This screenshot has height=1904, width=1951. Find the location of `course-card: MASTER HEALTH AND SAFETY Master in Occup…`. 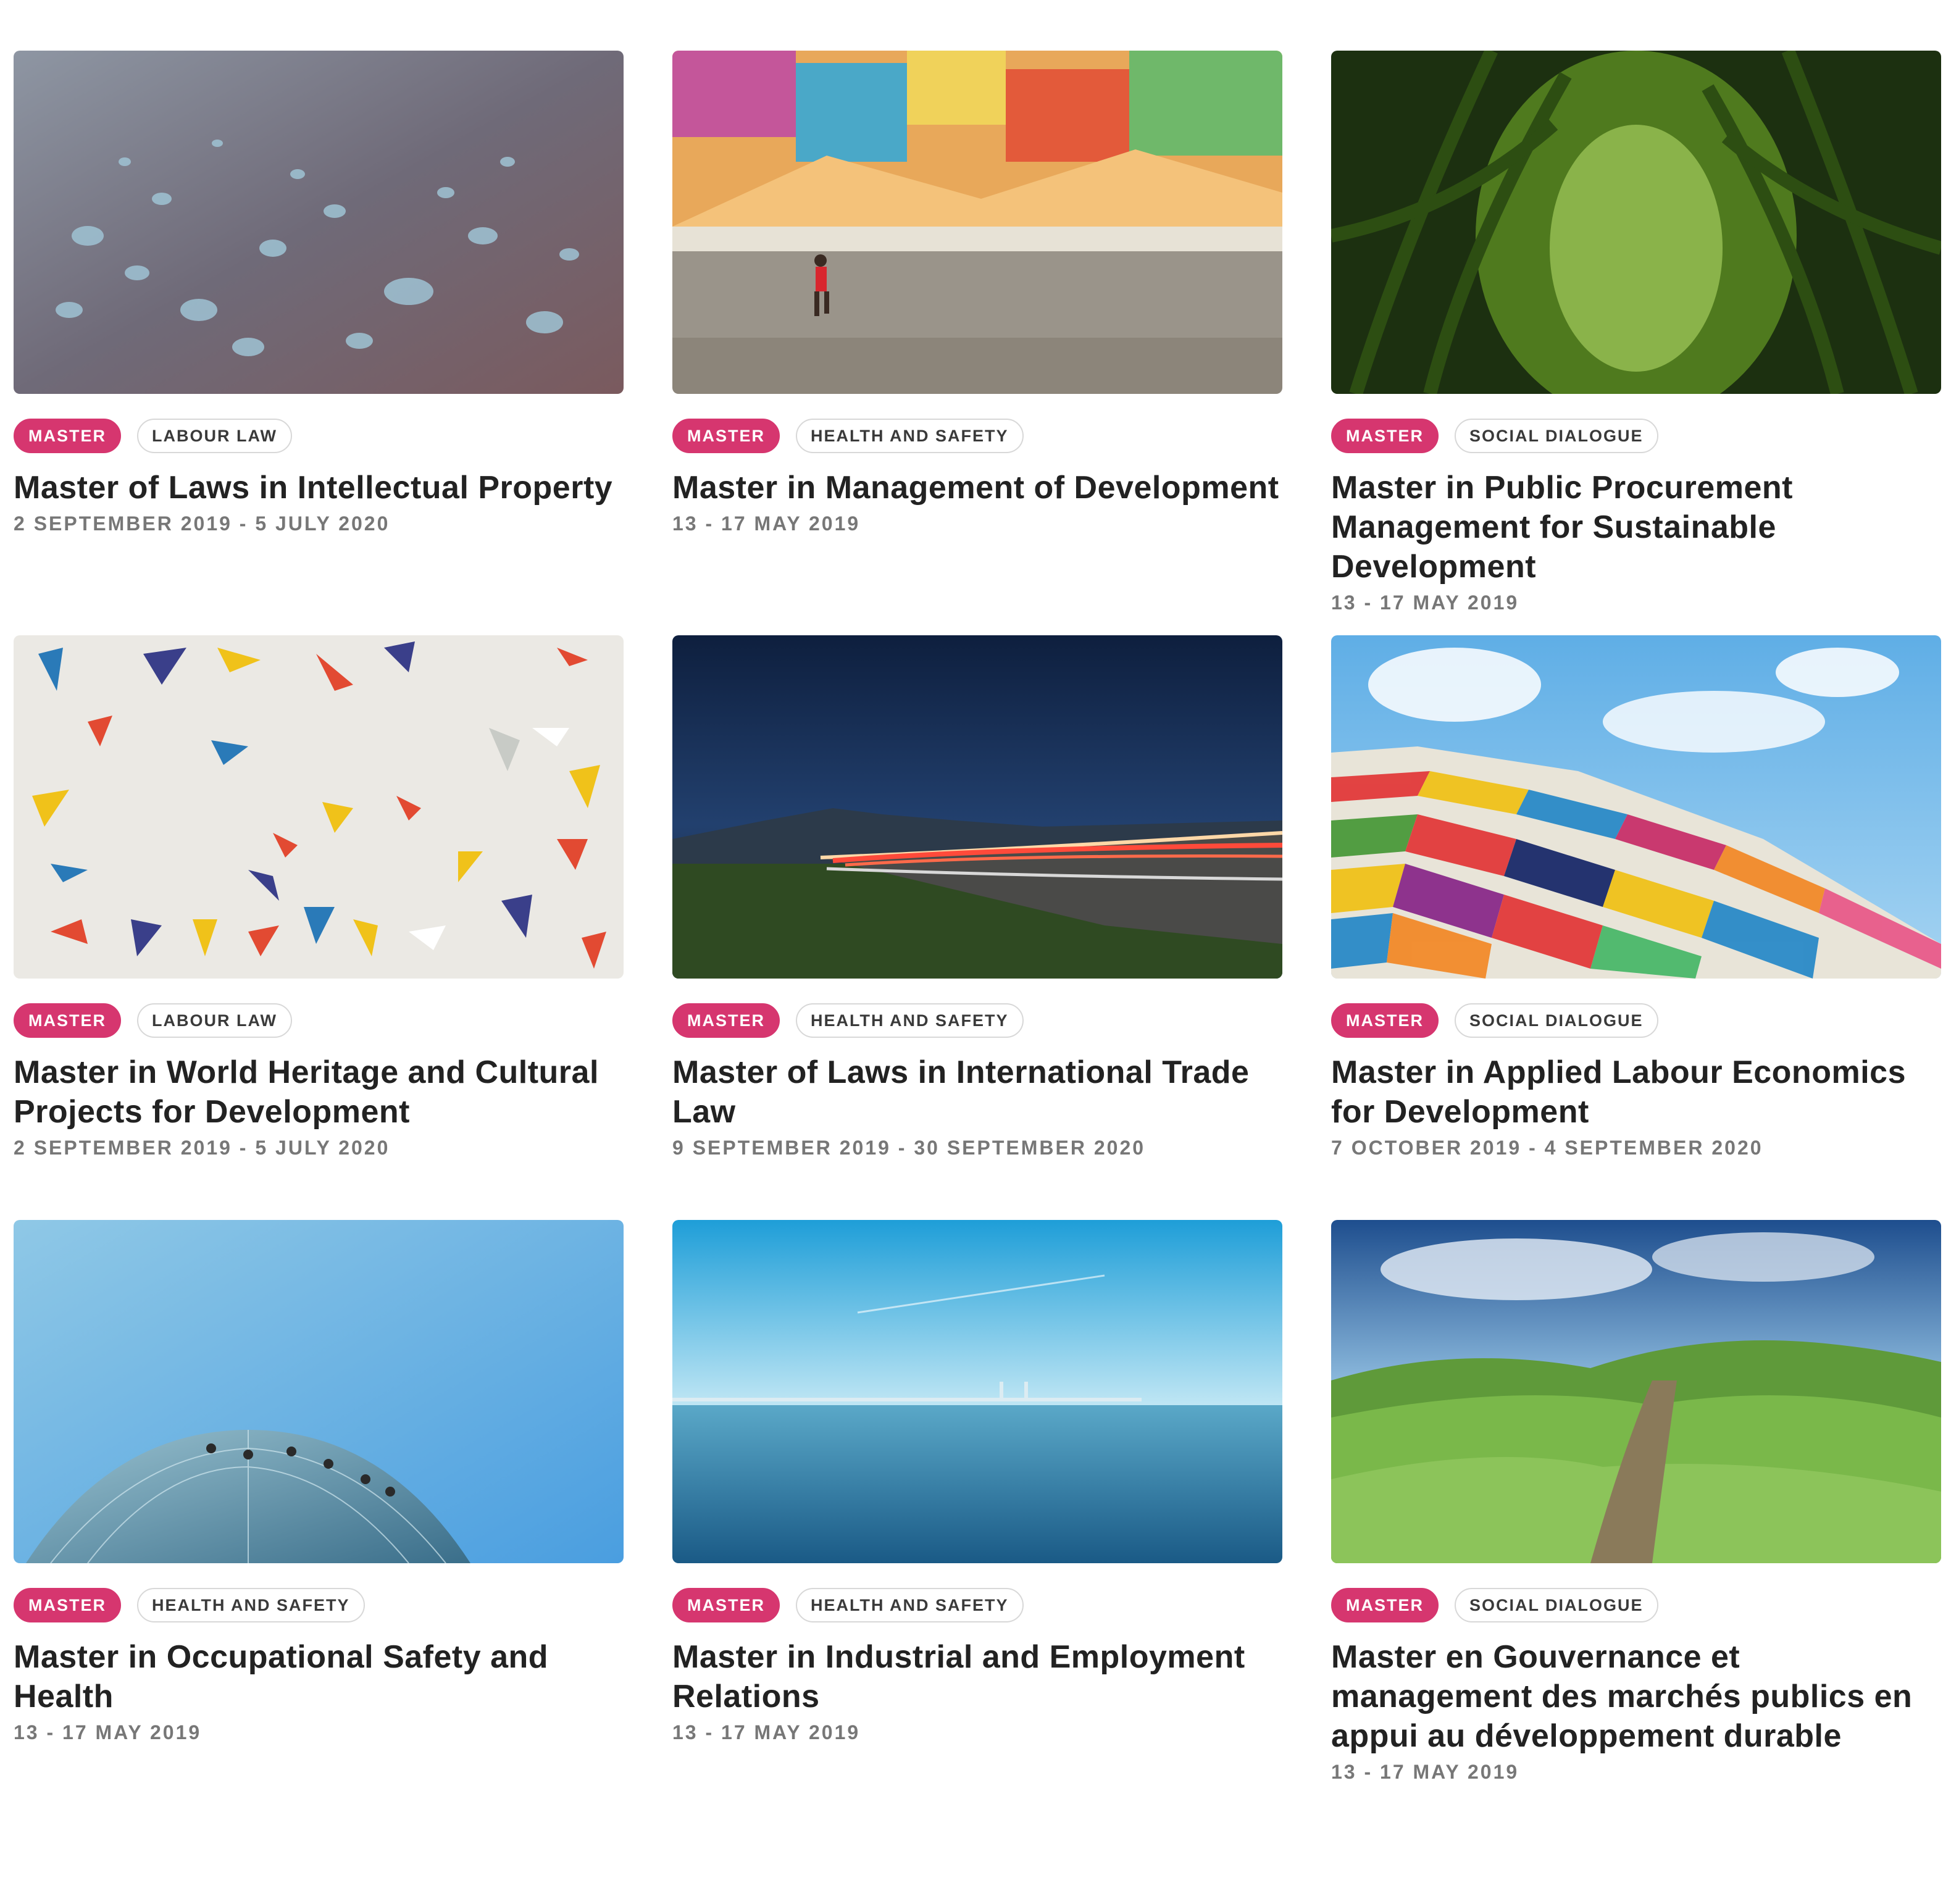

course-card: MASTER HEALTH AND SAFETY Master in Occup… is located at coordinates (319, 1483).